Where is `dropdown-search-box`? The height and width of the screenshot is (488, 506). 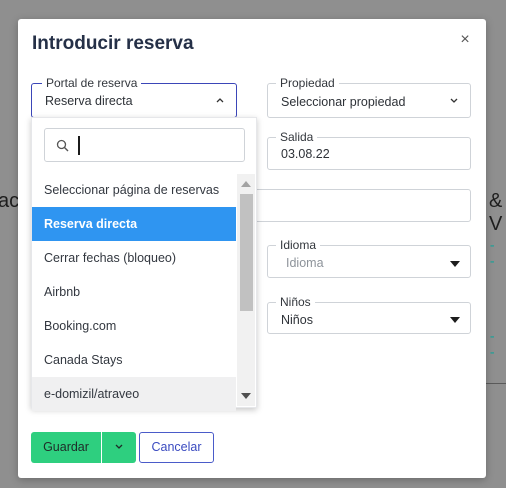 dropdown-search-box is located at coordinates (144, 145).